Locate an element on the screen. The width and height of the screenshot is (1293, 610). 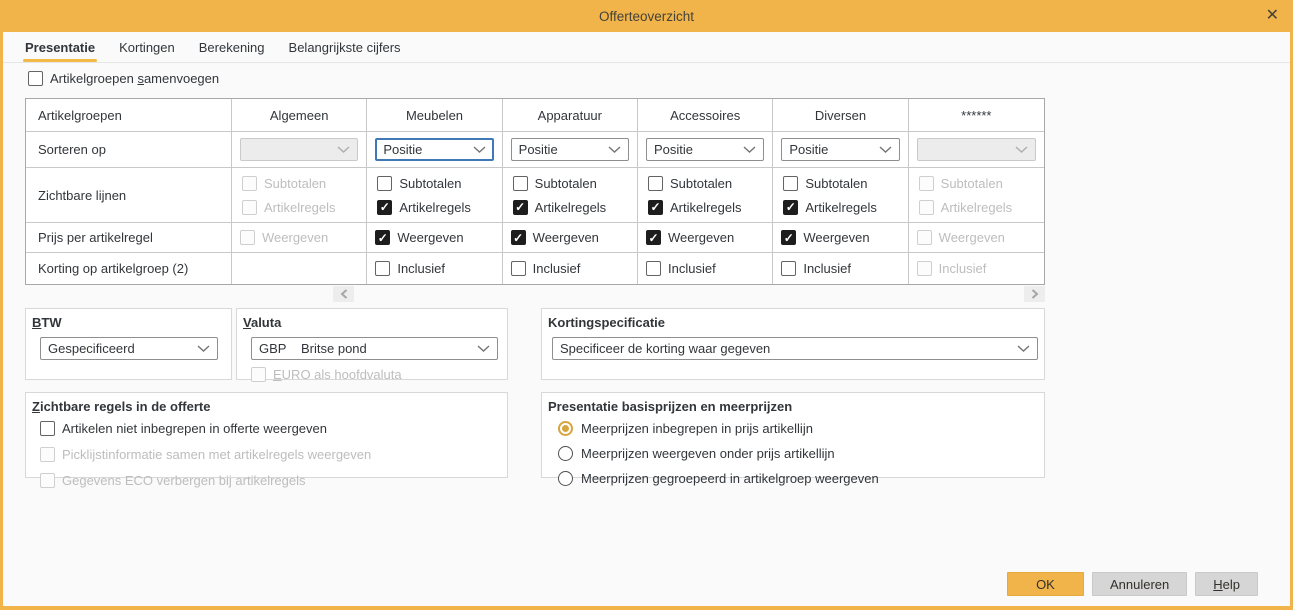
artikelregels-checkbox-diversen: Artikelregels is located at coordinates (830, 207).